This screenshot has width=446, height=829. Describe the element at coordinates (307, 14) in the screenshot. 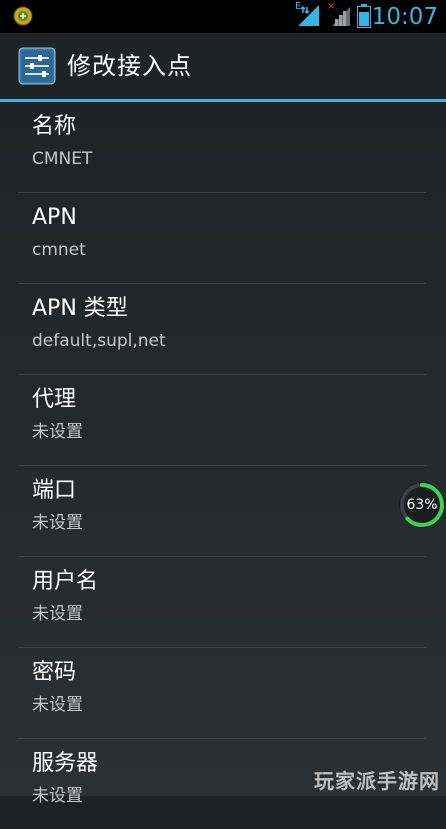

I see `mobile-signal-icon: E` at that location.